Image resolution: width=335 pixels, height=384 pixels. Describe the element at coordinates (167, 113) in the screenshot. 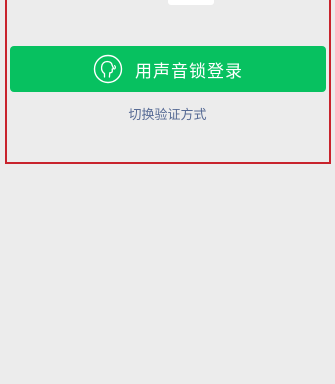

I see `switch-verification-method-link: 切换验证方式` at that location.